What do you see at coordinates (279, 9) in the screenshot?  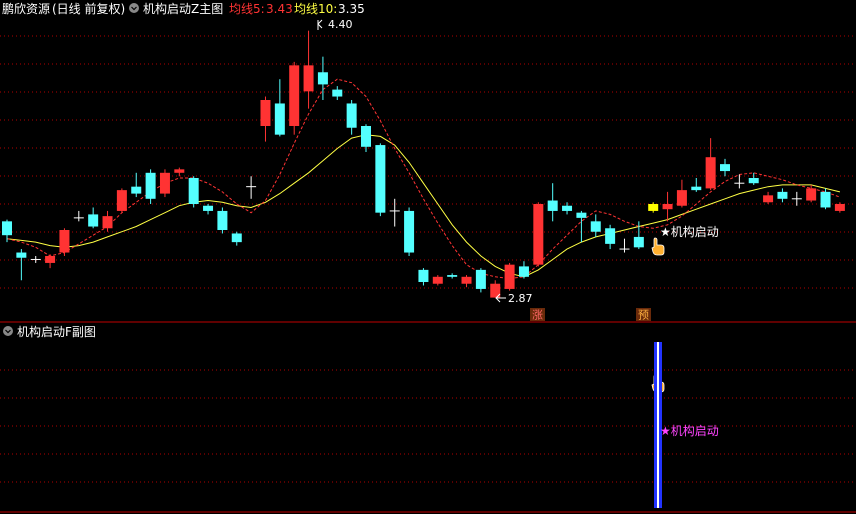 I see `ma5-value: 3.43` at bounding box center [279, 9].